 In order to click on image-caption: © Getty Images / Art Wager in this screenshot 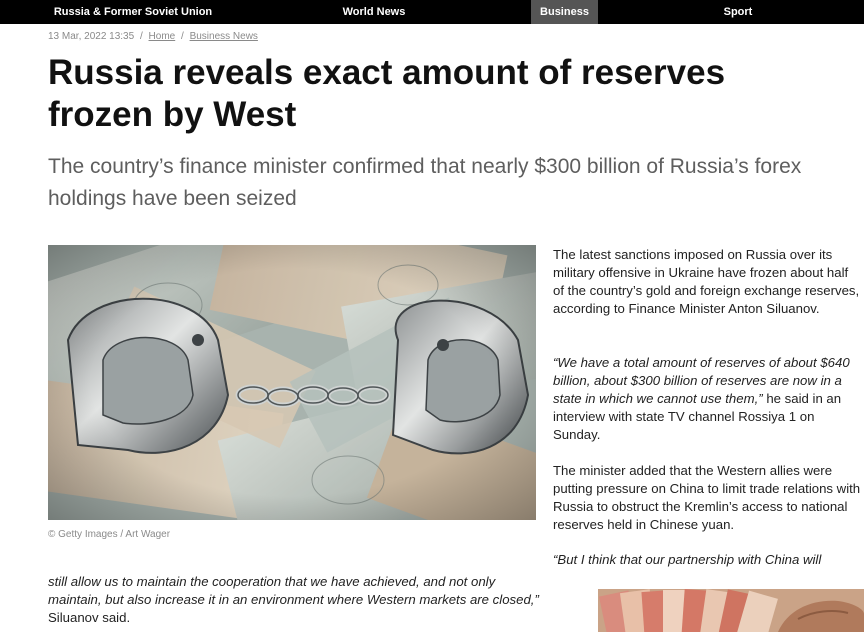, I will do `click(109, 534)`.